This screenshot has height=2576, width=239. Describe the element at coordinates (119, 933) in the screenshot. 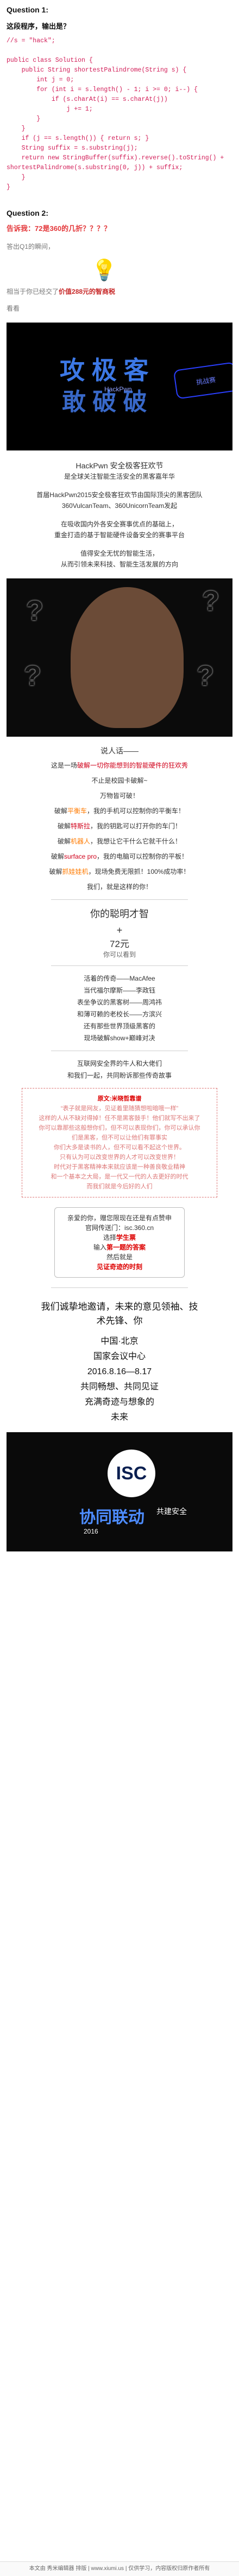

I see `promo: 你的聪明才智 + 72元 你可以看到` at that location.